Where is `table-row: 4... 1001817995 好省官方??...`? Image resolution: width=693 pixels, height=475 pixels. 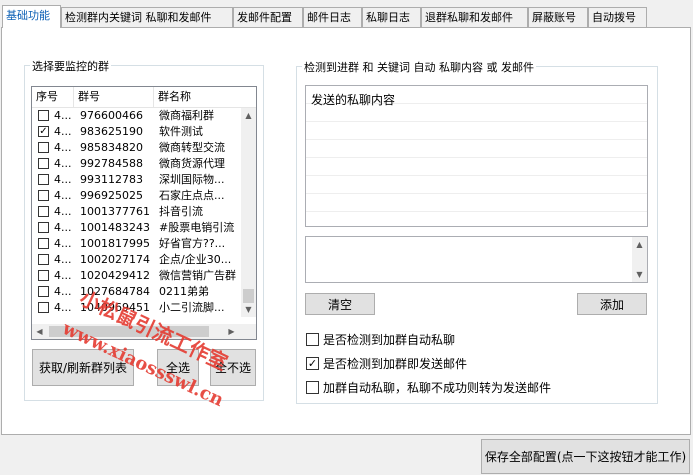 table-row: 4... 1001817995 好省官方??... is located at coordinates (136, 244).